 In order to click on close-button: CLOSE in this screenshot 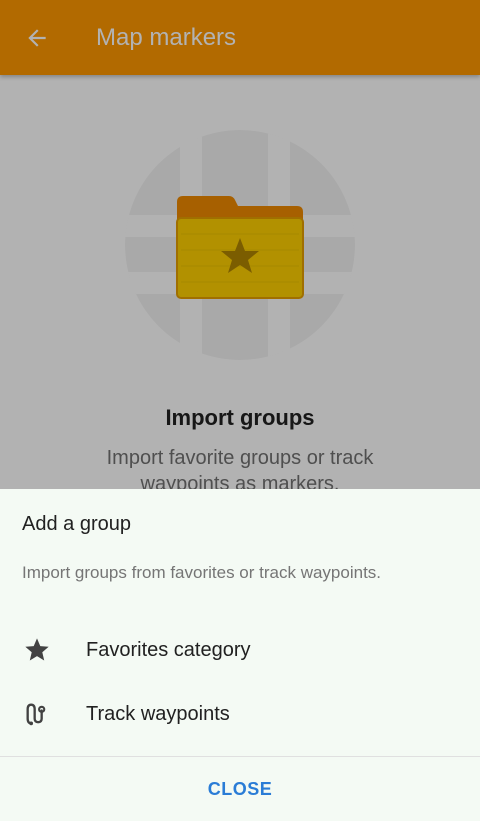, I will do `click(240, 789)`.